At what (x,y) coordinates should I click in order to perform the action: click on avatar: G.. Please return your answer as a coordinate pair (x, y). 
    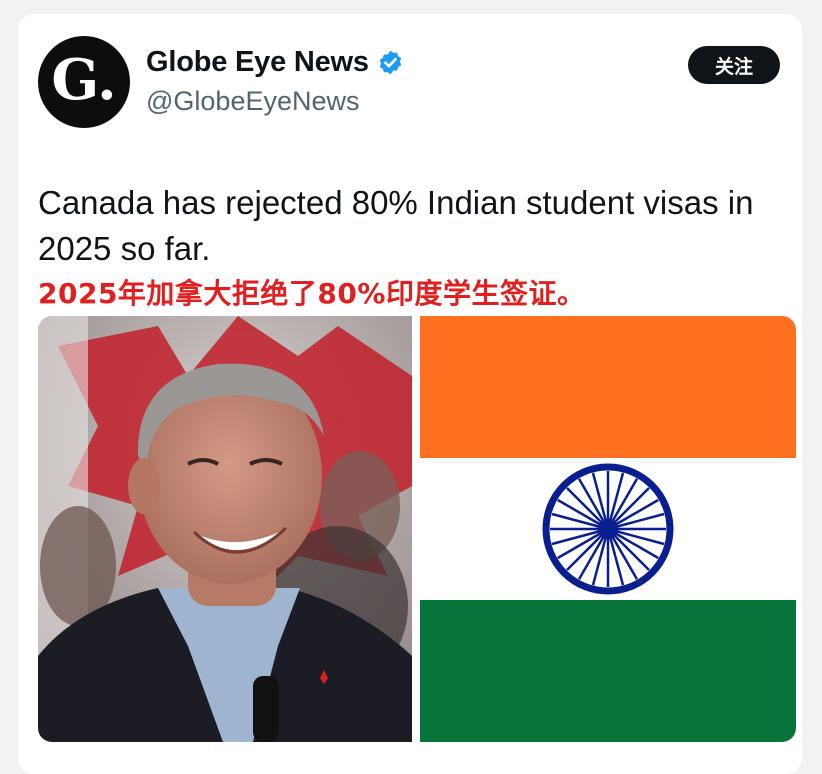
    Looking at the image, I should click on (84, 82).